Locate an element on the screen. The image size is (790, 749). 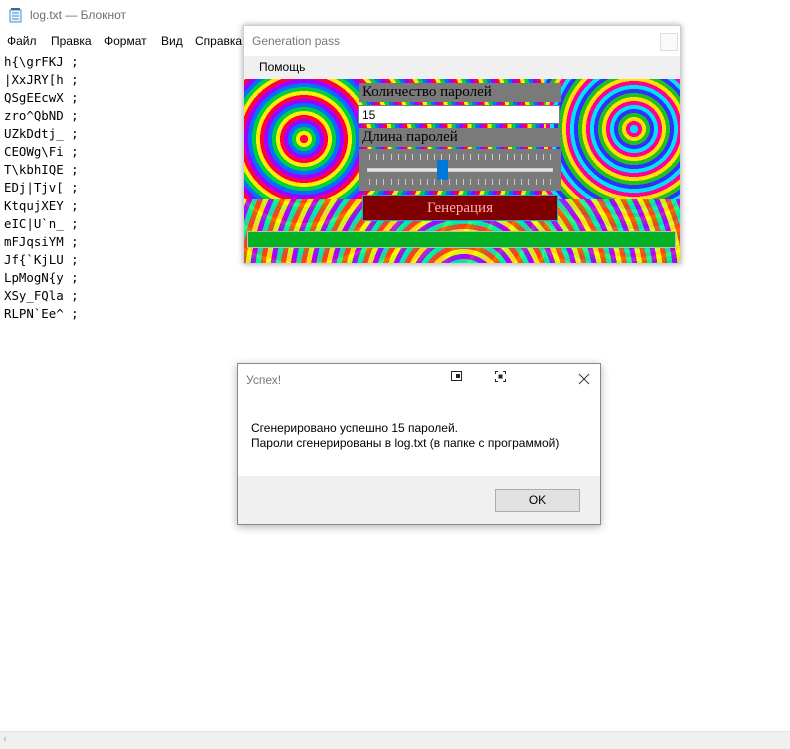
menu-help: Справка is located at coordinates (218, 41).